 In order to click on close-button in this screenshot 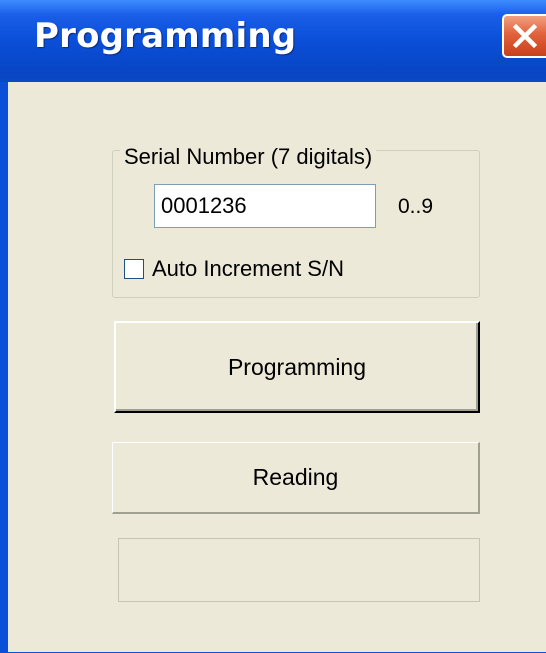, I will do `click(524, 36)`.